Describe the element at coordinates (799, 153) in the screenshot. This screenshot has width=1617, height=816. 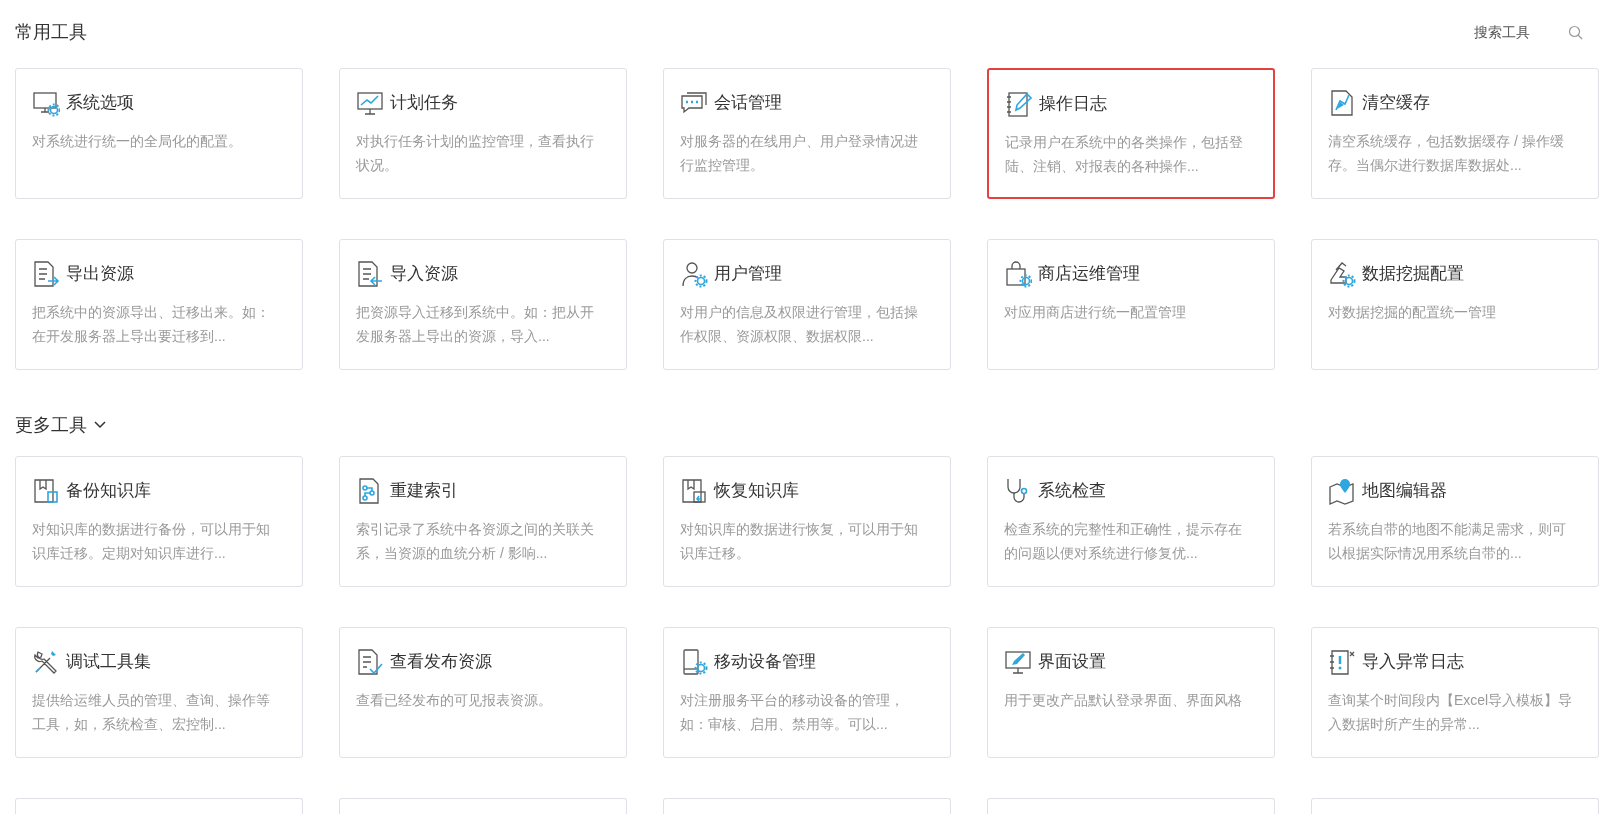
I see `card-description: 对服务器的在线用户、用户登录情况进行监控管理。` at that location.